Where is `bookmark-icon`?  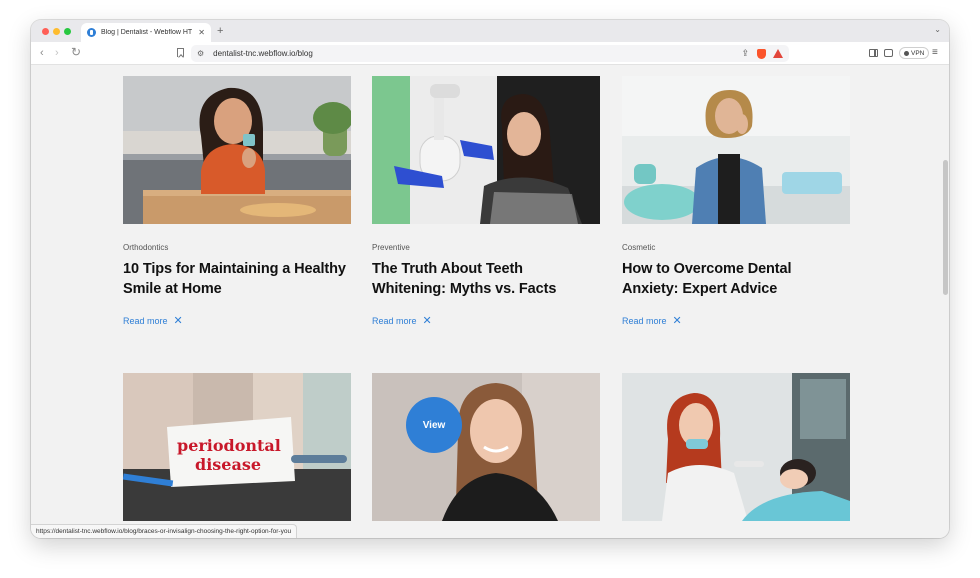
bookmark-icon is located at coordinates (180, 52).